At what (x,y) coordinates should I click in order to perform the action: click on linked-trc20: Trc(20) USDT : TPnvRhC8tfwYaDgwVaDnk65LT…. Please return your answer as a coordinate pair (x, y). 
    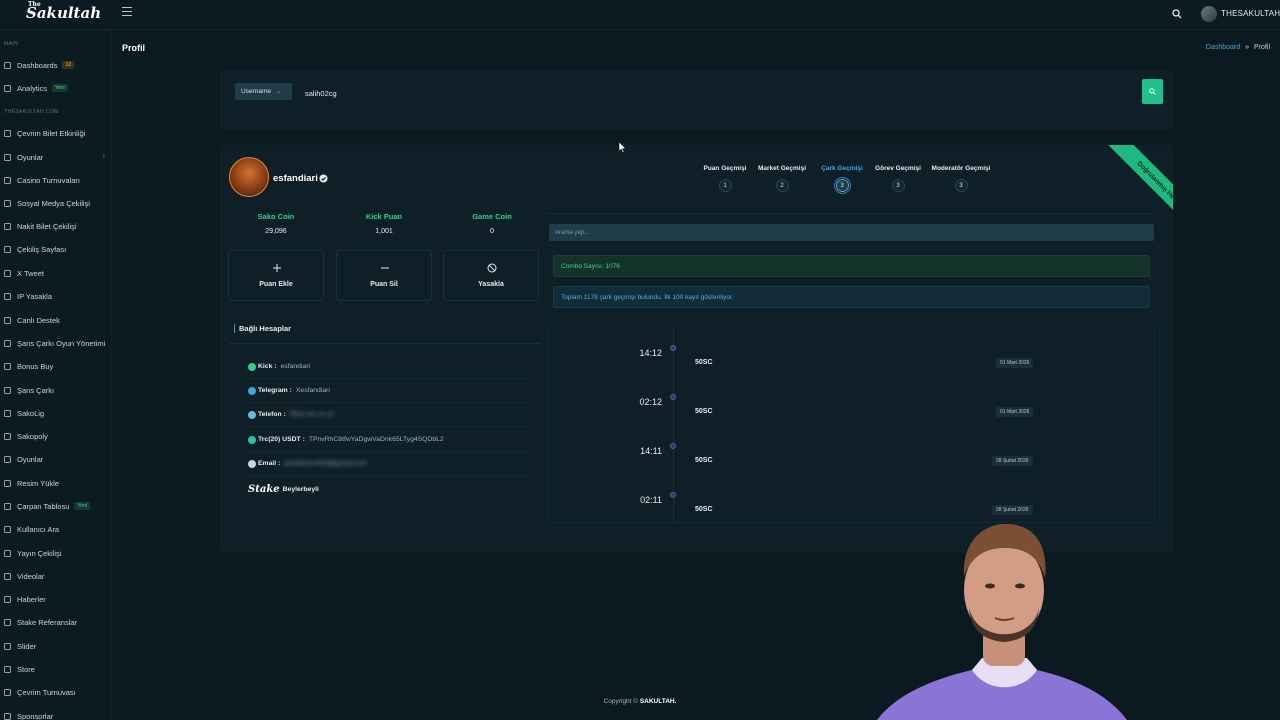
    Looking at the image, I should click on (389, 440).